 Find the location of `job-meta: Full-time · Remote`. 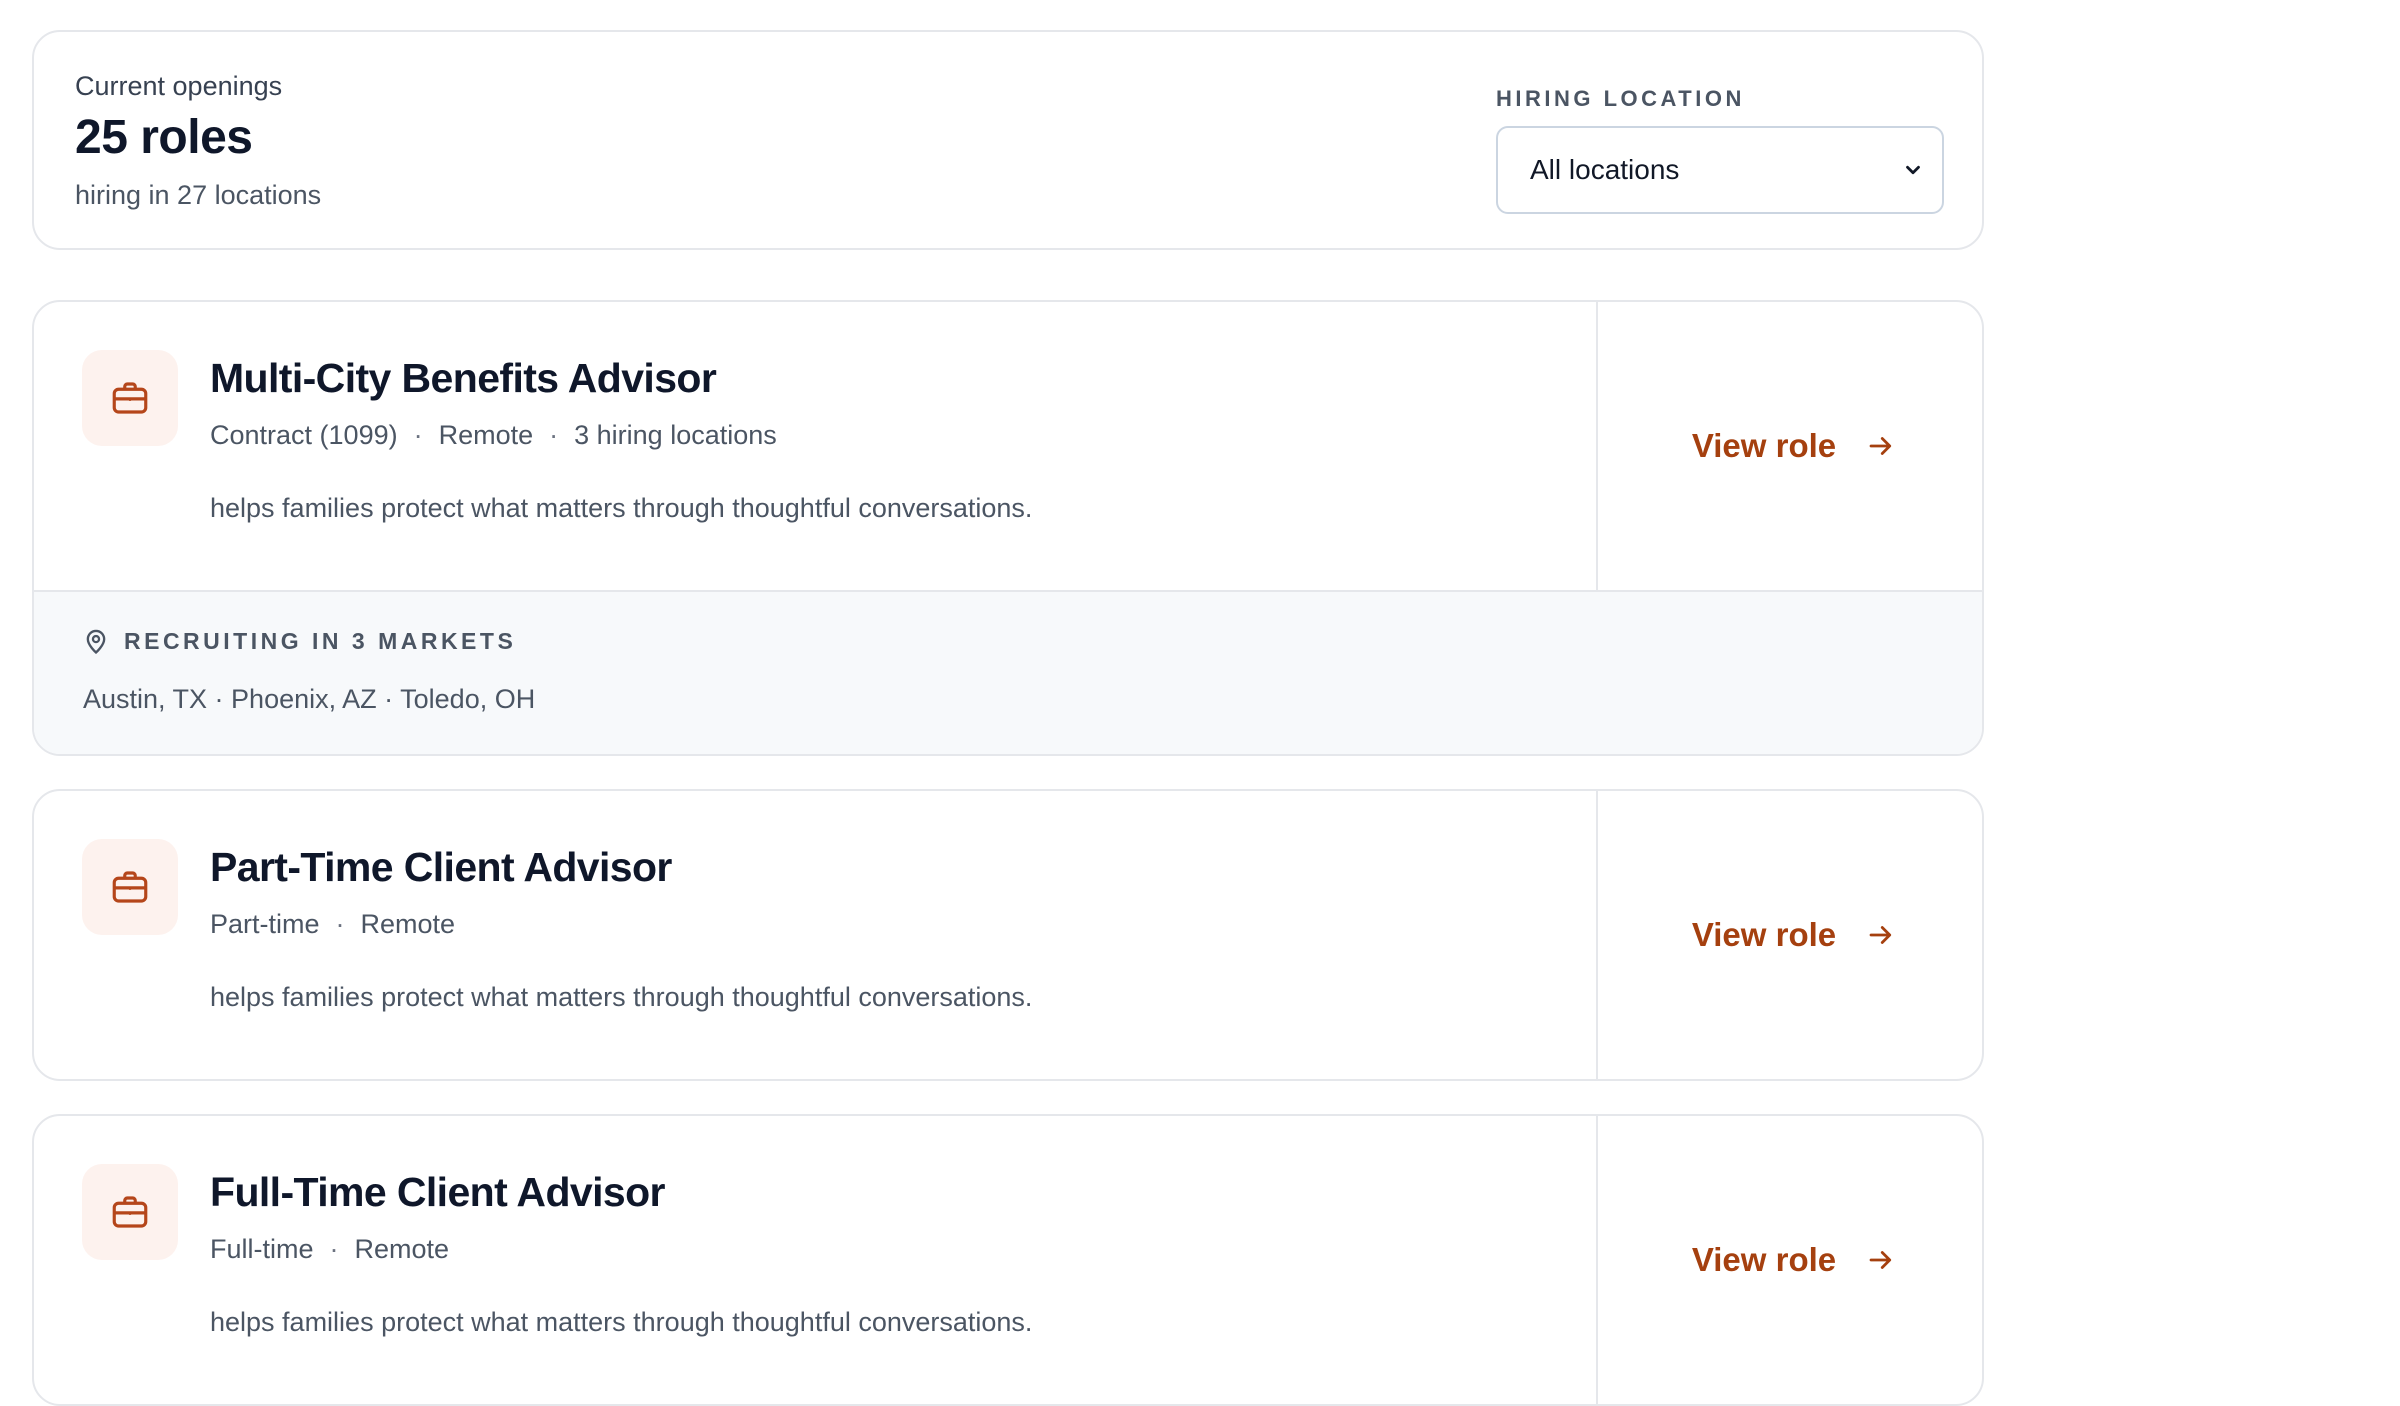

job-meta: Full-time · Remote is located at coordinates (883, 1249).